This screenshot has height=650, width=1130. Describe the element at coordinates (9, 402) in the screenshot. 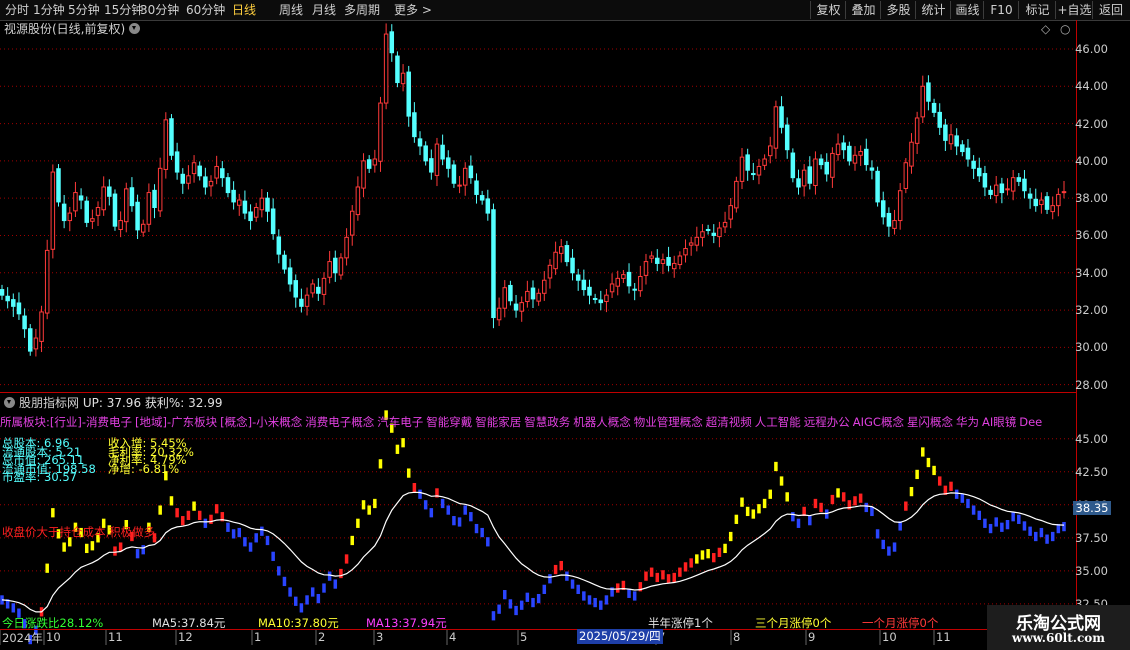

I see `indicator-menu-icon` at that location.